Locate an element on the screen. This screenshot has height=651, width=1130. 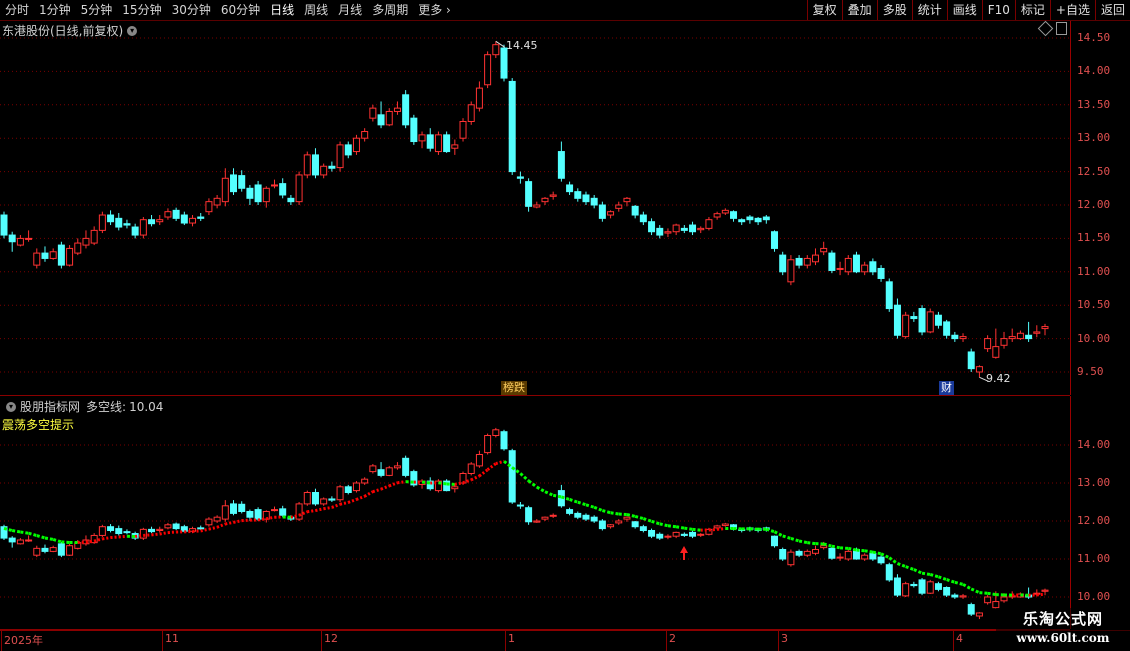
period-tab-5: 60分钟 is located at coordinates (240, 10).